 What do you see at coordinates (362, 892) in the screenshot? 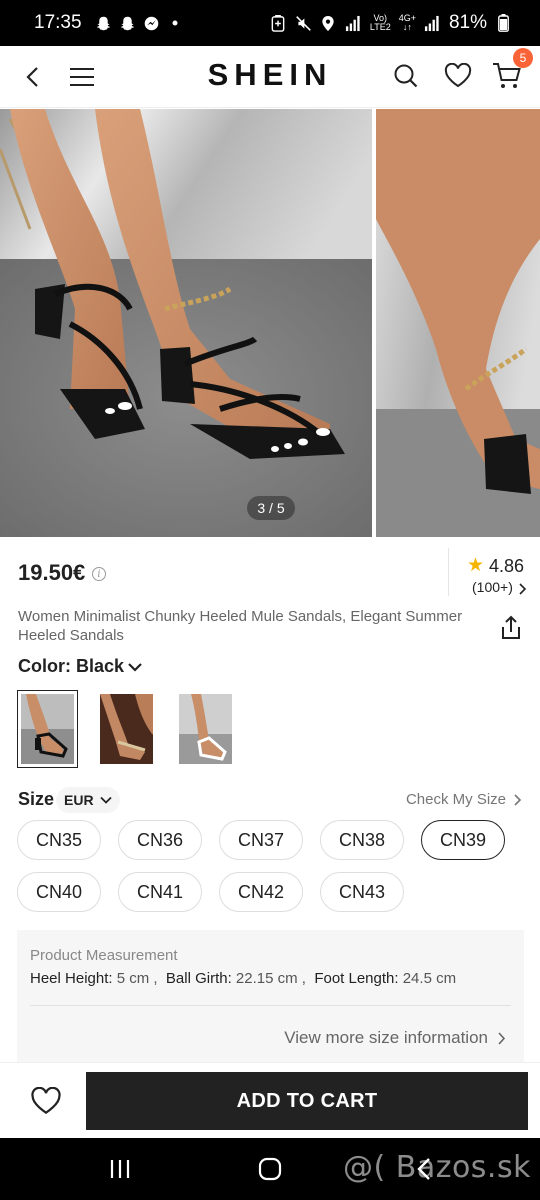
I see `size-option-cn43: CN43` at bounding box center [362, 892].